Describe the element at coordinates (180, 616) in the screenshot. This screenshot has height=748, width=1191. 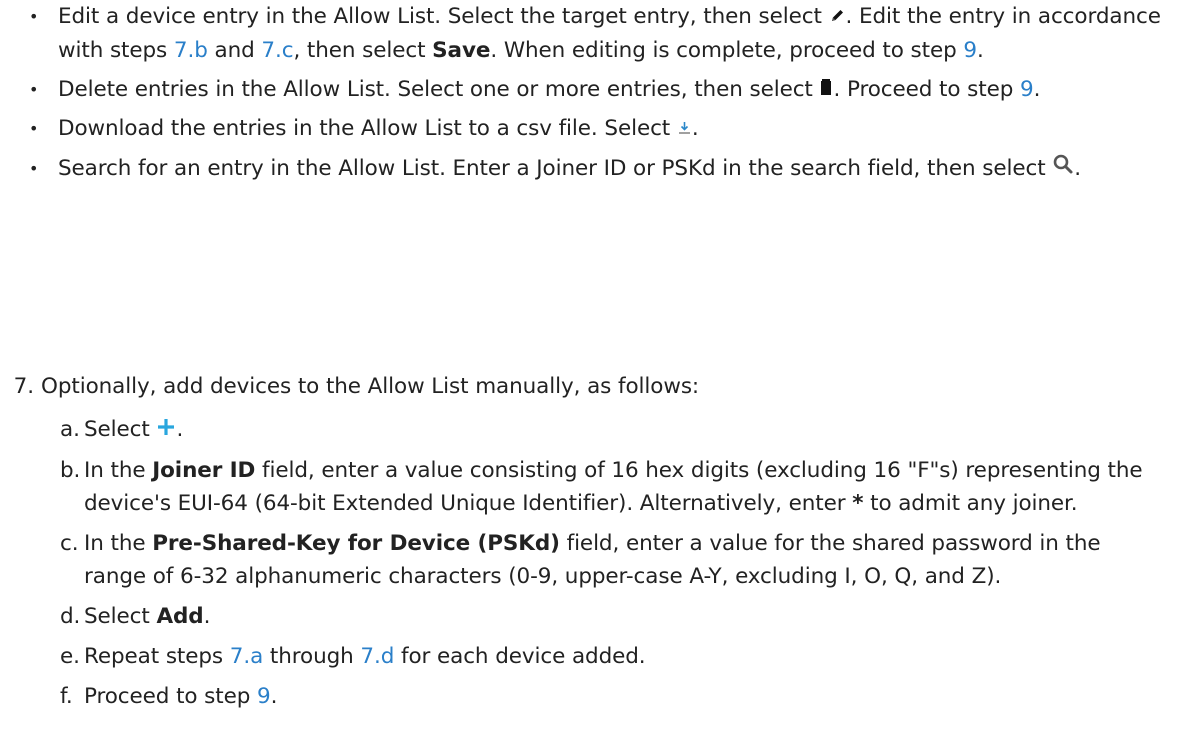
I see `add-label: Add` at that location.